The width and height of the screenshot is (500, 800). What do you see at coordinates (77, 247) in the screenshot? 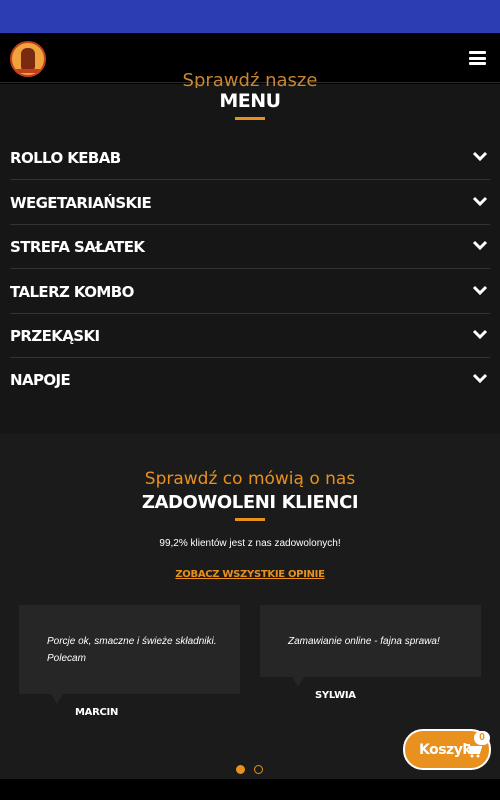
I see `menu-category-label: STREFA SAŁATEK` at bounding box center [77, 247].